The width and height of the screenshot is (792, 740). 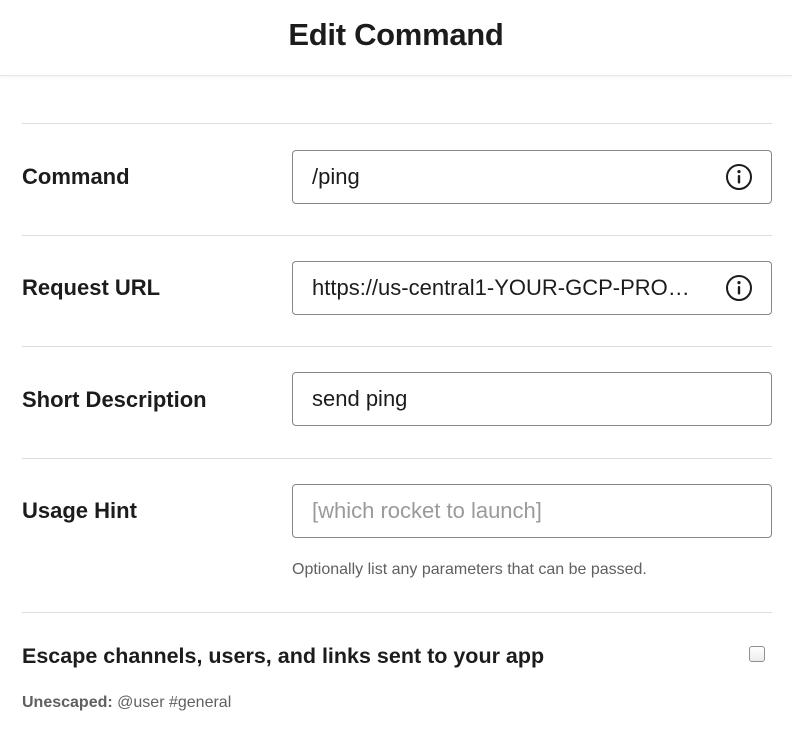 I want to click on usage-hint-label: Usage Hint, so click(x=79, y=510).